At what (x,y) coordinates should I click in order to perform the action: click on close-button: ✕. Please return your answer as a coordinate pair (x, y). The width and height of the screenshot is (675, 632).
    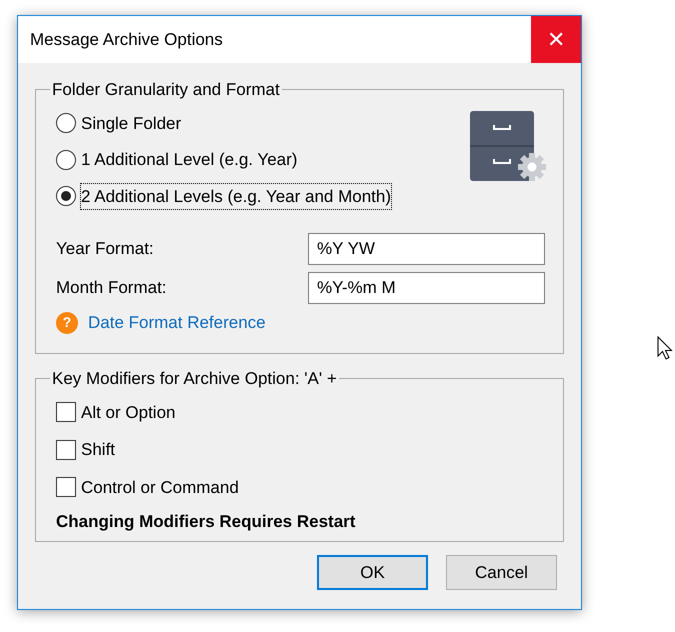
    Looking at the image, I should click on (556, 39).